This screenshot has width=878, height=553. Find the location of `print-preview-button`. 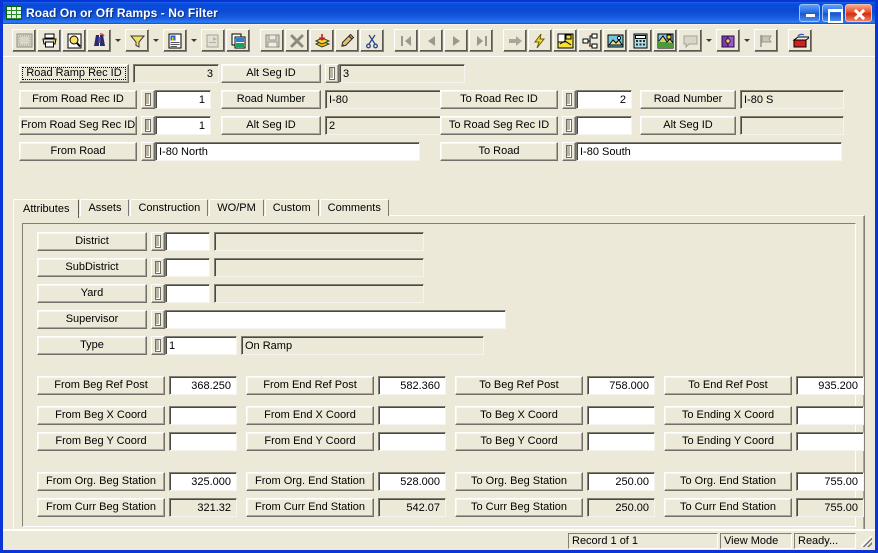

print-preview-button is located at coordinates (74, 40).